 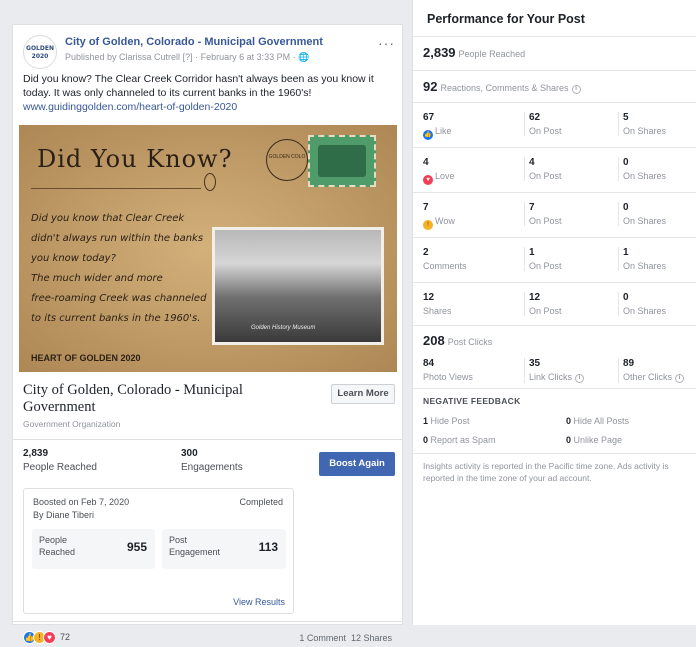 What do you see at coordinates (49, 637) in the screenshot?
I see `love-reaction-icon: ♥` at bounding box center [49, 637].